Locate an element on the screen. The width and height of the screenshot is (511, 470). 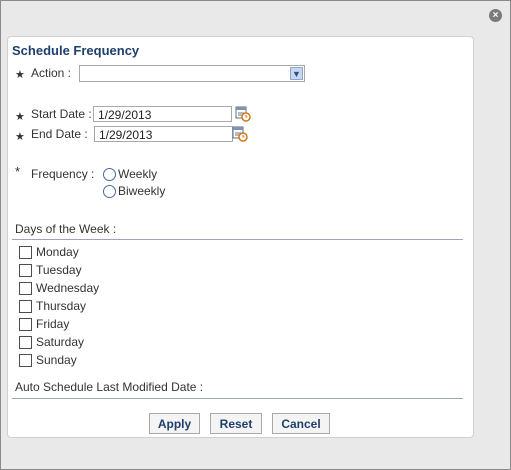
apply-button: Apply is located at coordinates (174, 423).